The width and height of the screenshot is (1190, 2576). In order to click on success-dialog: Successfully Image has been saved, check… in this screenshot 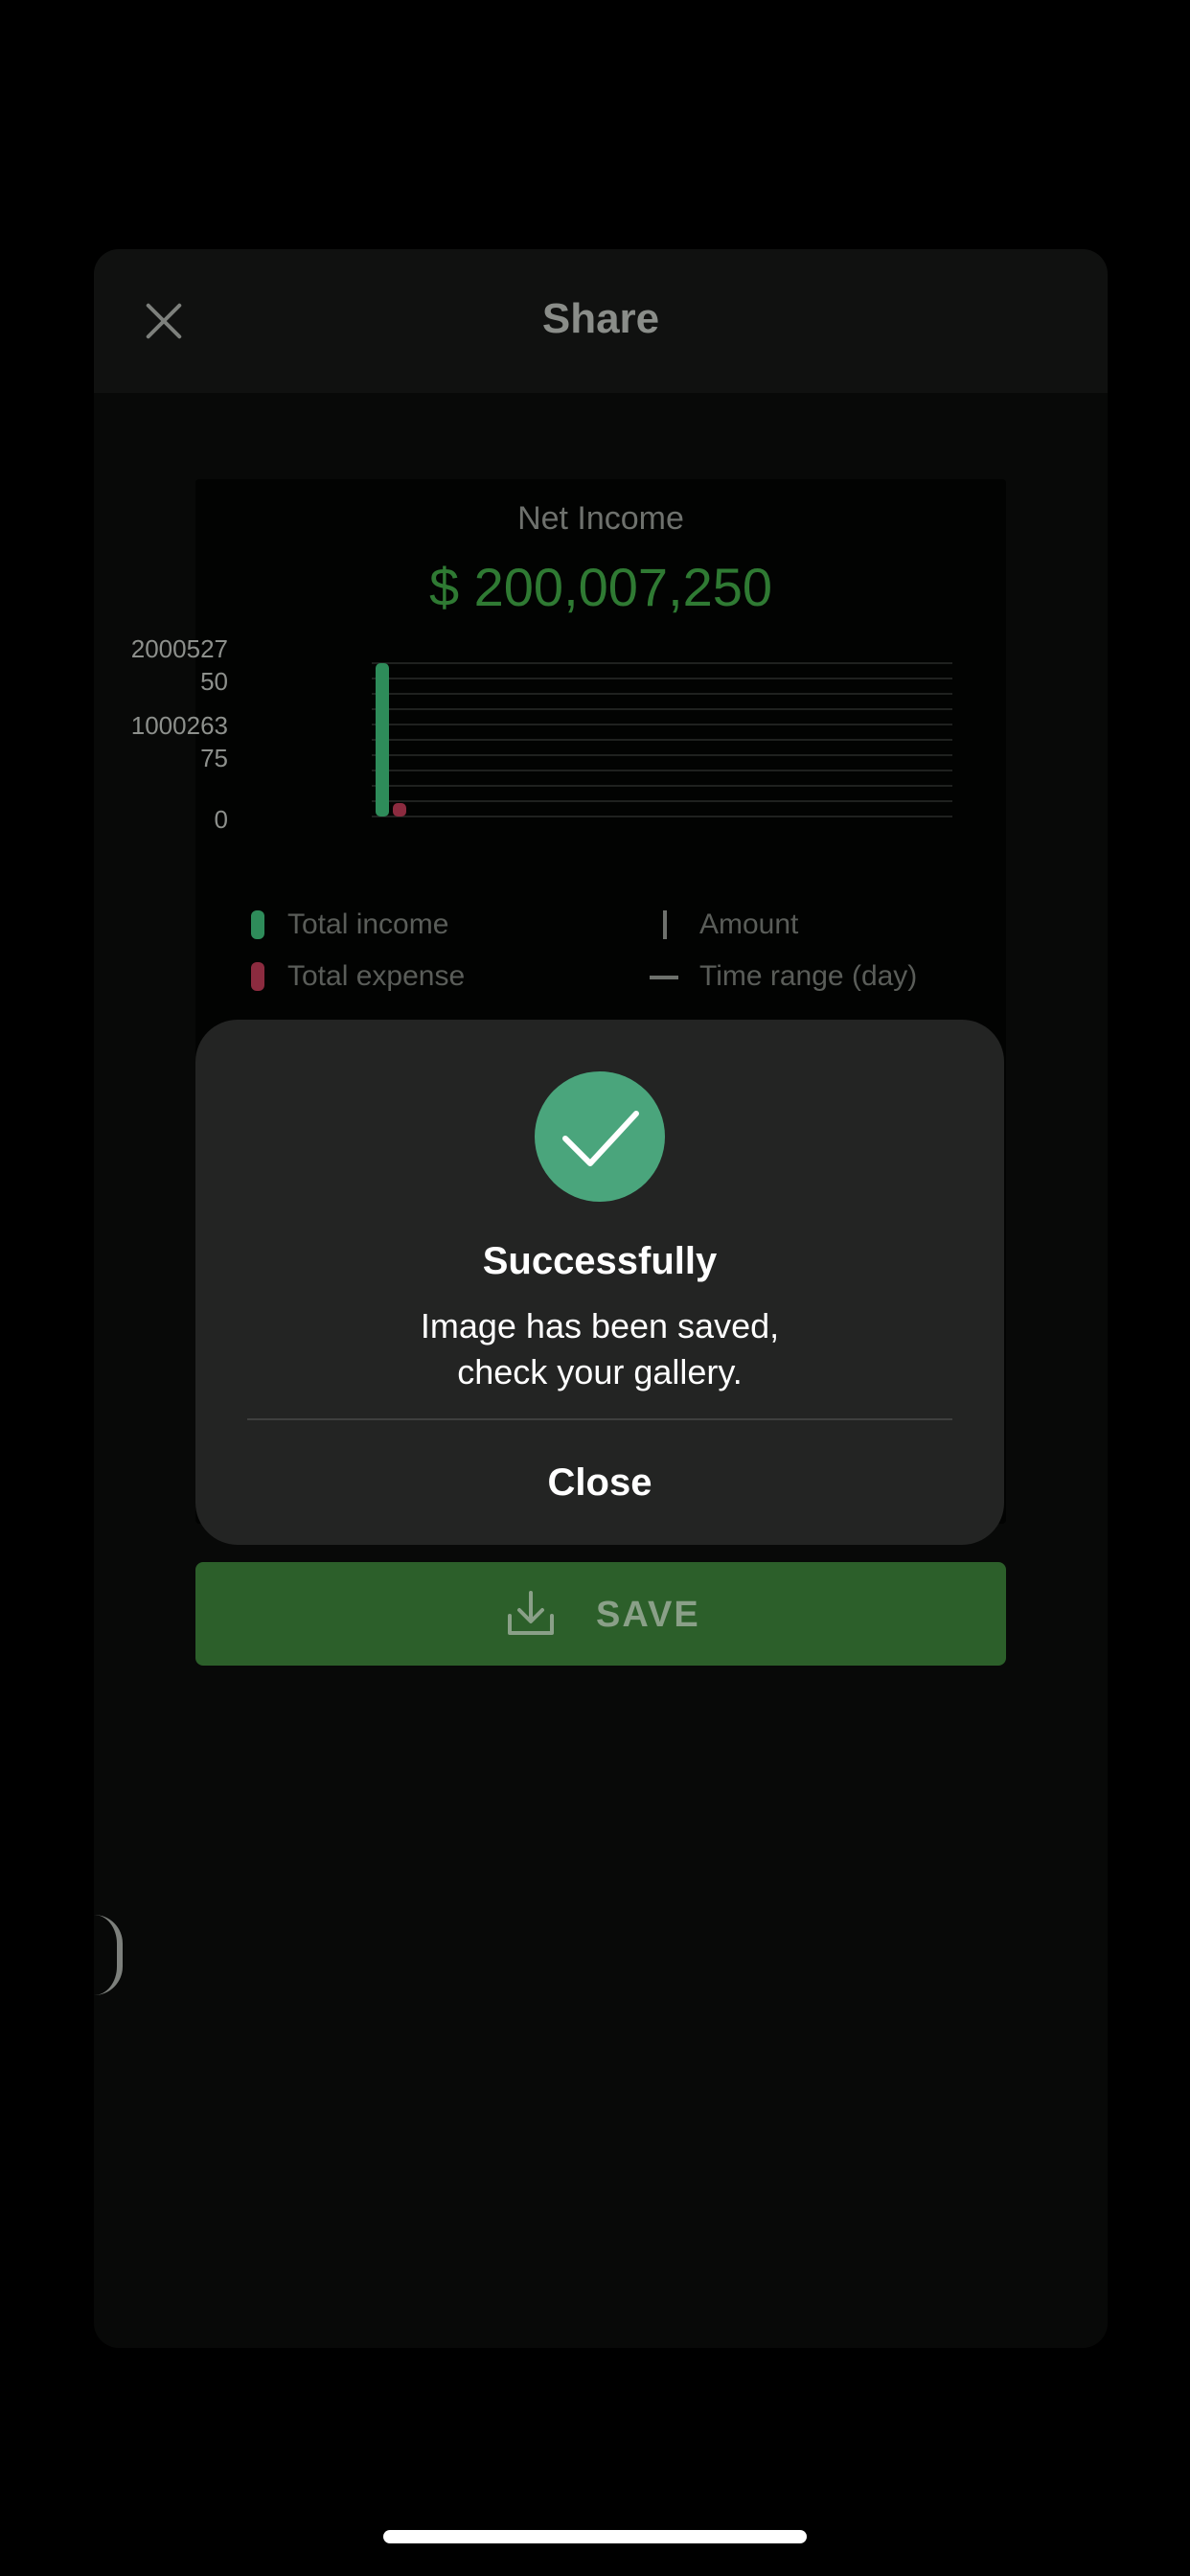, I will do `click(600, 1282)`.